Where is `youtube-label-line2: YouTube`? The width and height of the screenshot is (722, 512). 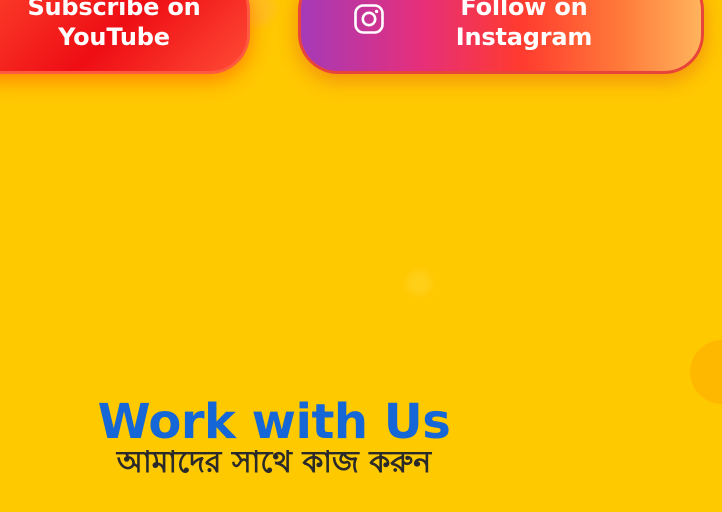
youtube-label-line2: YouTube is located at coordinates (114, 37).